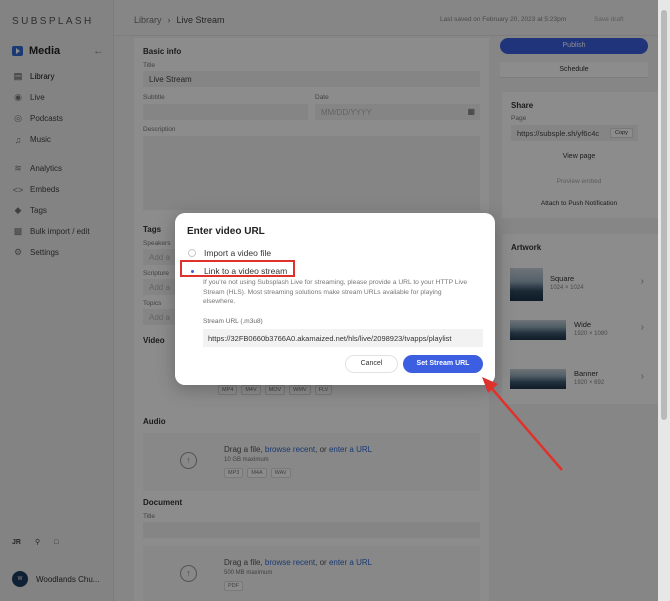 This screenshot has width=670, height=601. What do you see at coordinates (490, 385) in the screenshot?
I see `arrow-head` at bounding box center [490, 385].